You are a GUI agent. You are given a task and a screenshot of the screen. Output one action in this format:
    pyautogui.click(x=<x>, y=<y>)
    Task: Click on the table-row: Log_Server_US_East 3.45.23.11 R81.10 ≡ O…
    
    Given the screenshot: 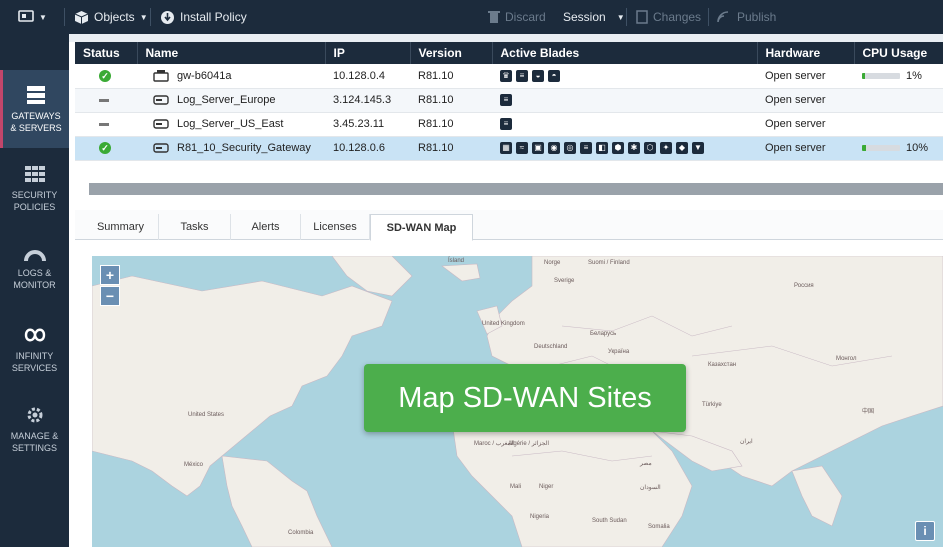 What is the action you would take?
    pyautogui.click(x=509, y=124)
    